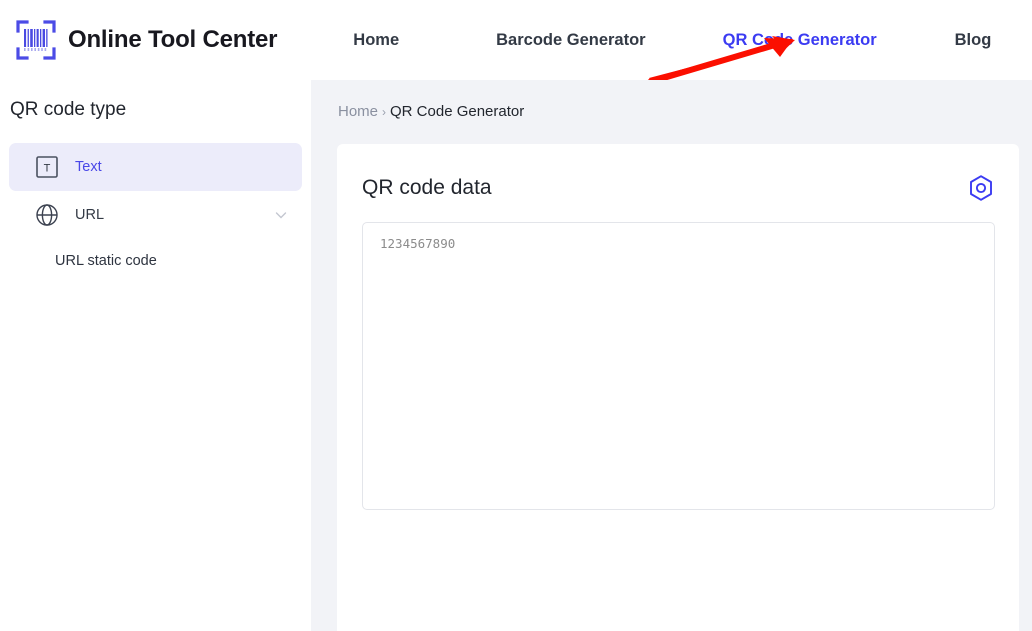 This screenshot has width=1032, height=631. I want to click on breadcrumb: Home › QR Code Generator, so click(671, 100).